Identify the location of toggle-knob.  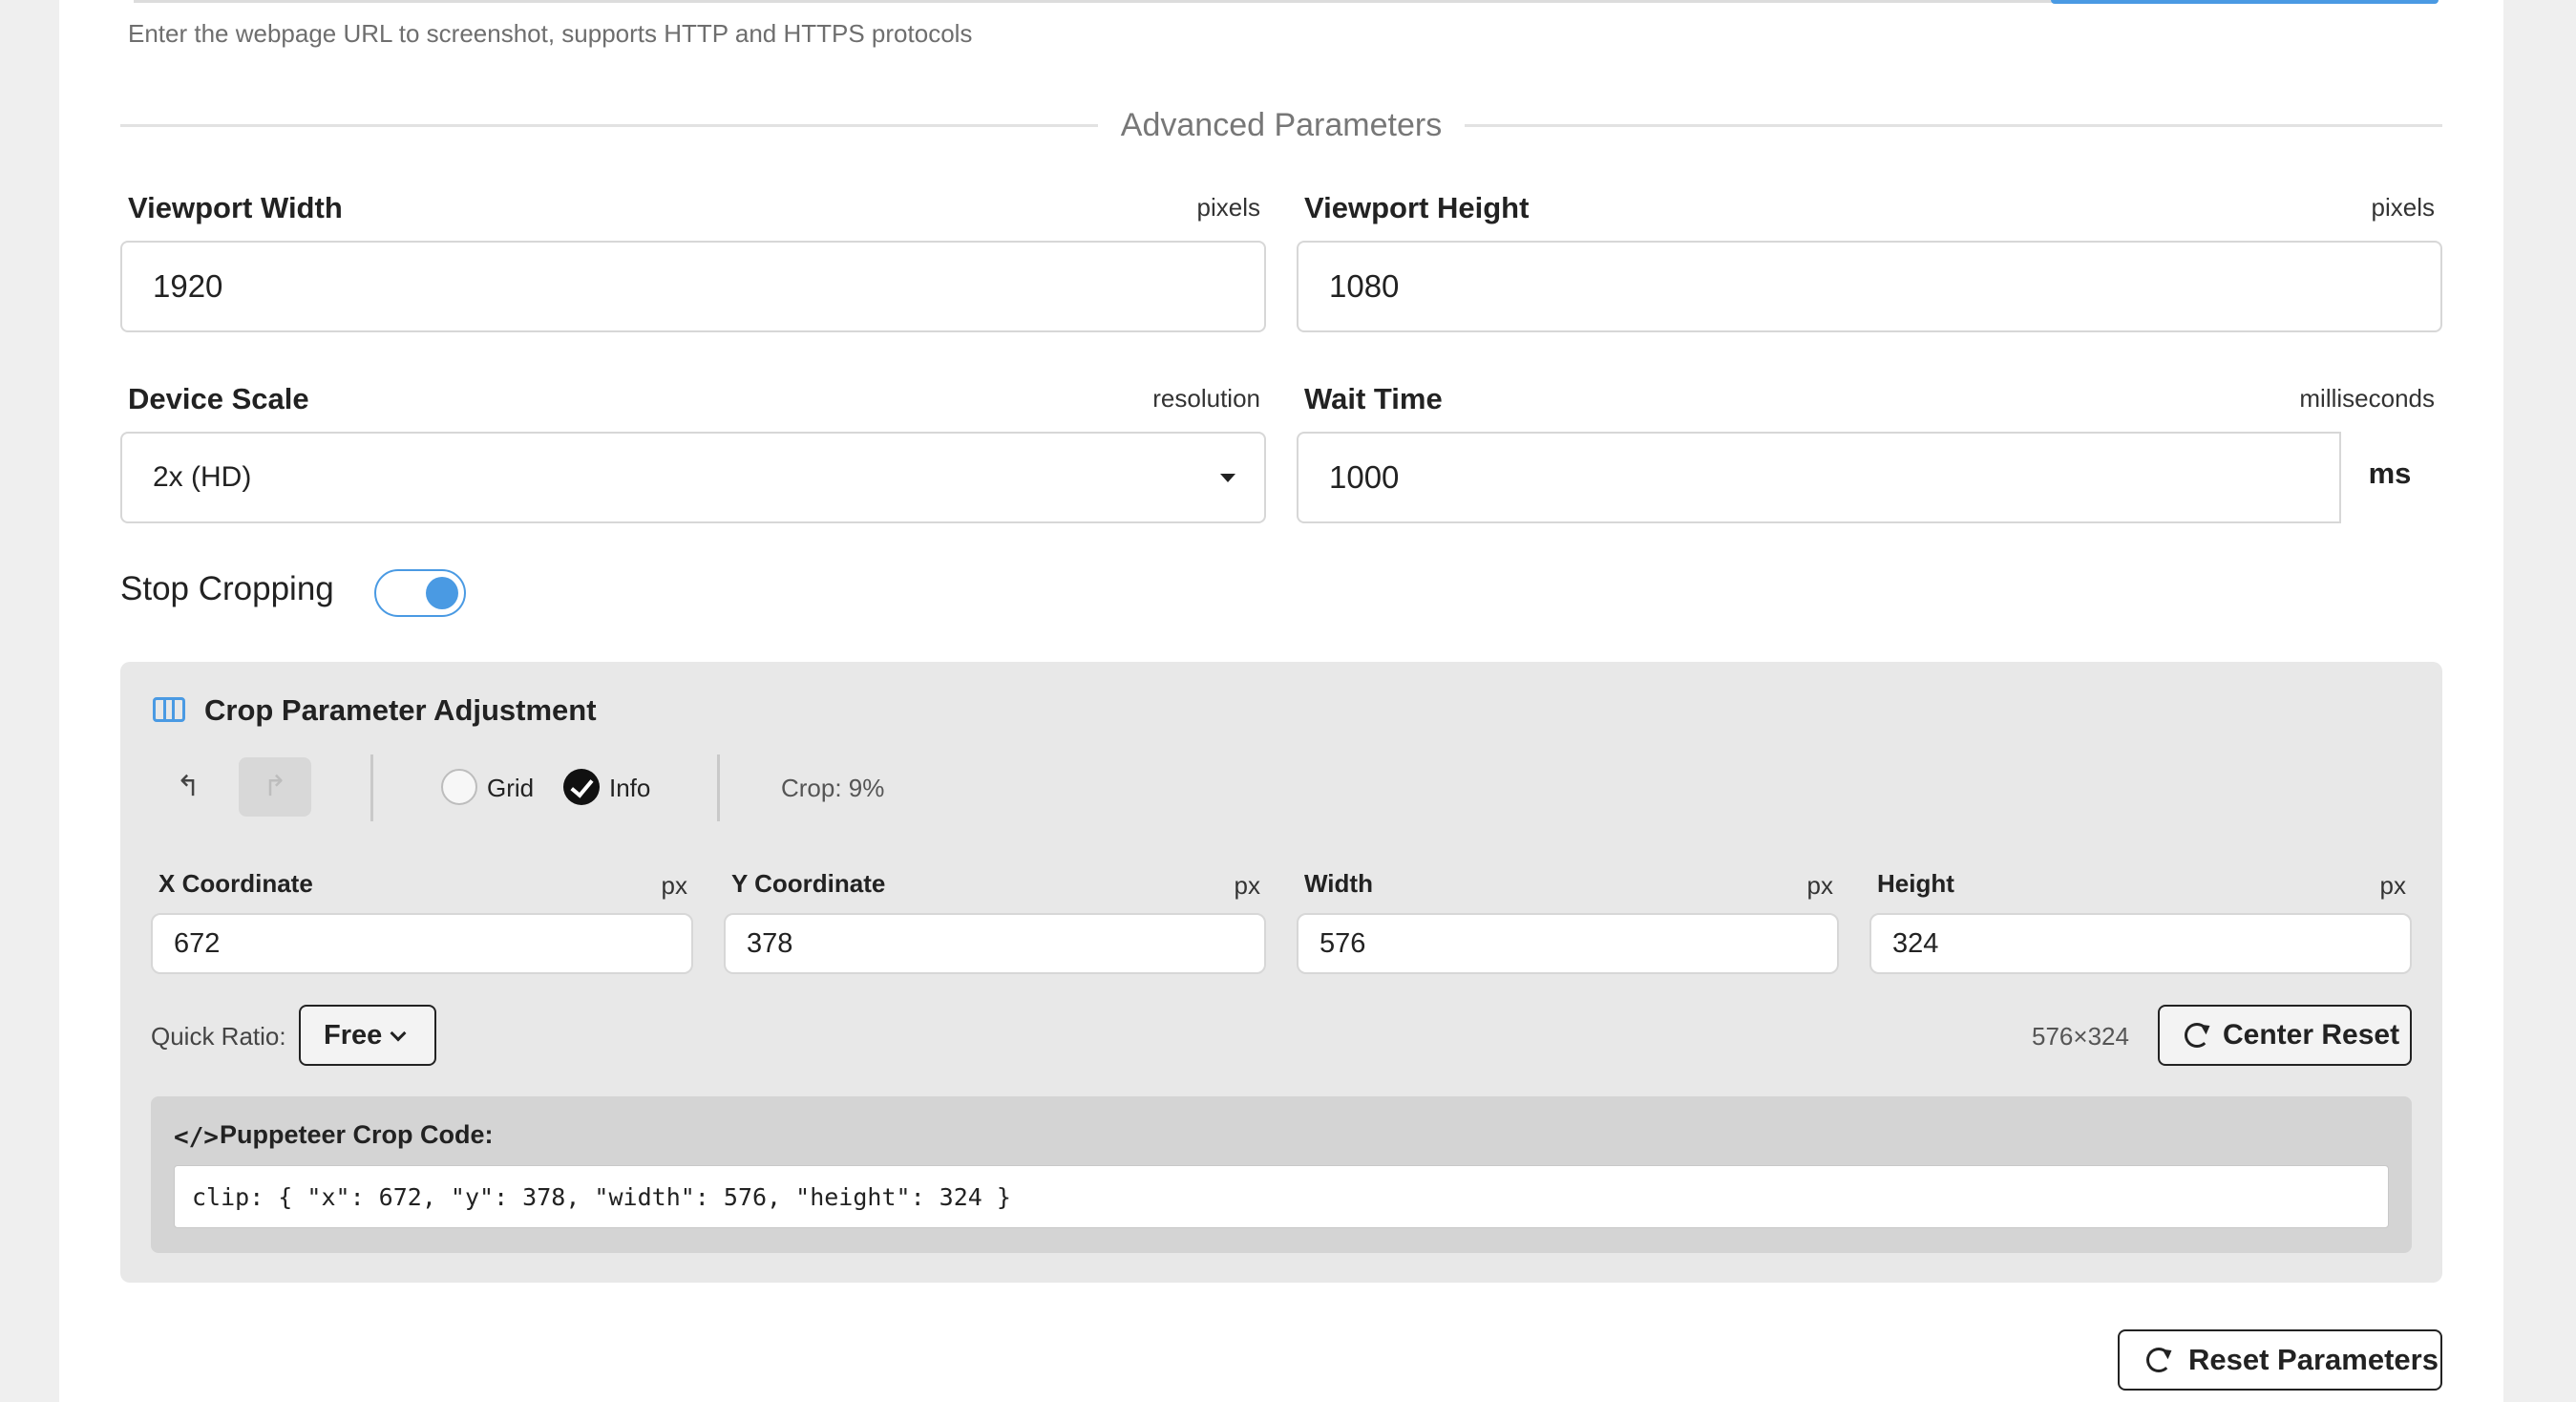
(442, 593).